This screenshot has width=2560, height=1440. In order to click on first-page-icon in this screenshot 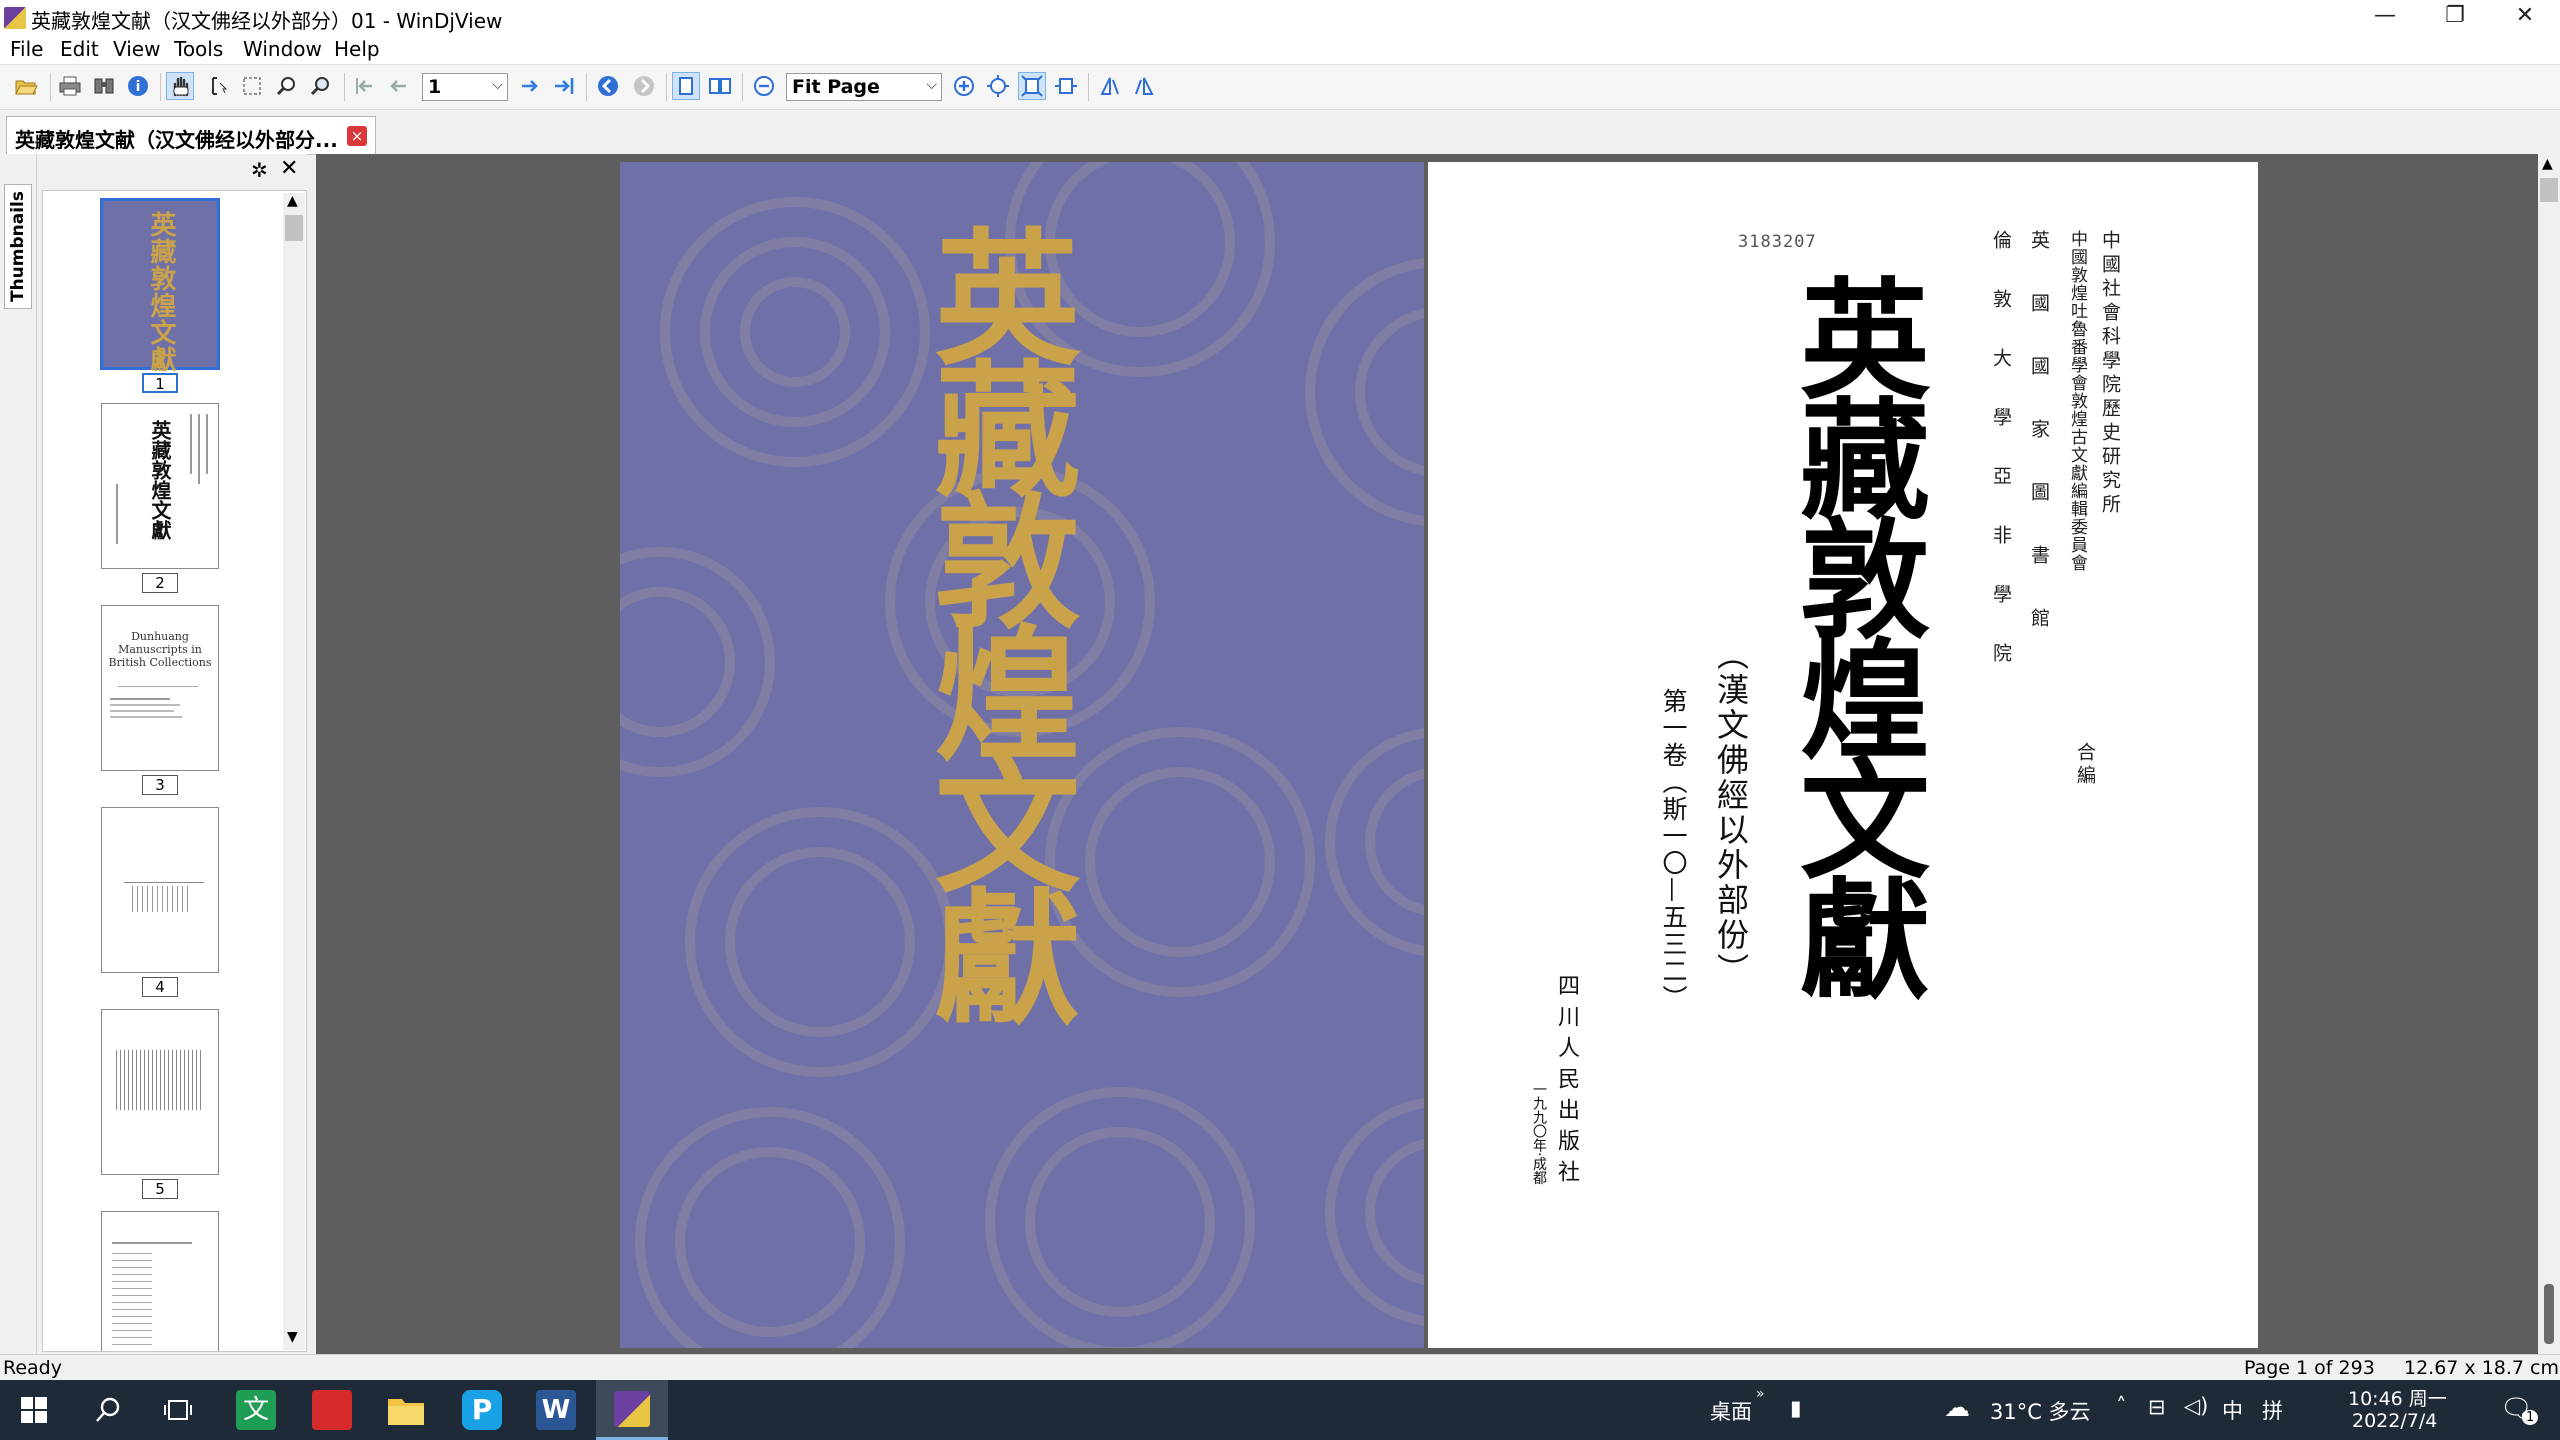, I will do `click(364, 86)`.